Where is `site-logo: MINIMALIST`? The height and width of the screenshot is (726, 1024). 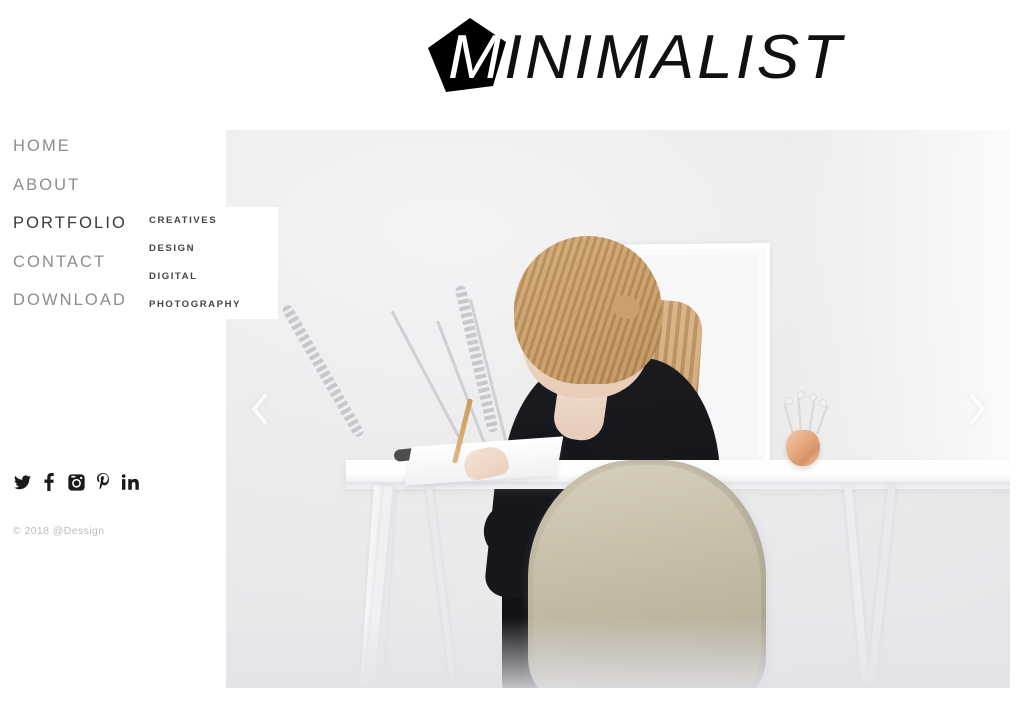 site-logo: MINIMALIST is located at coordinates (633, 58).